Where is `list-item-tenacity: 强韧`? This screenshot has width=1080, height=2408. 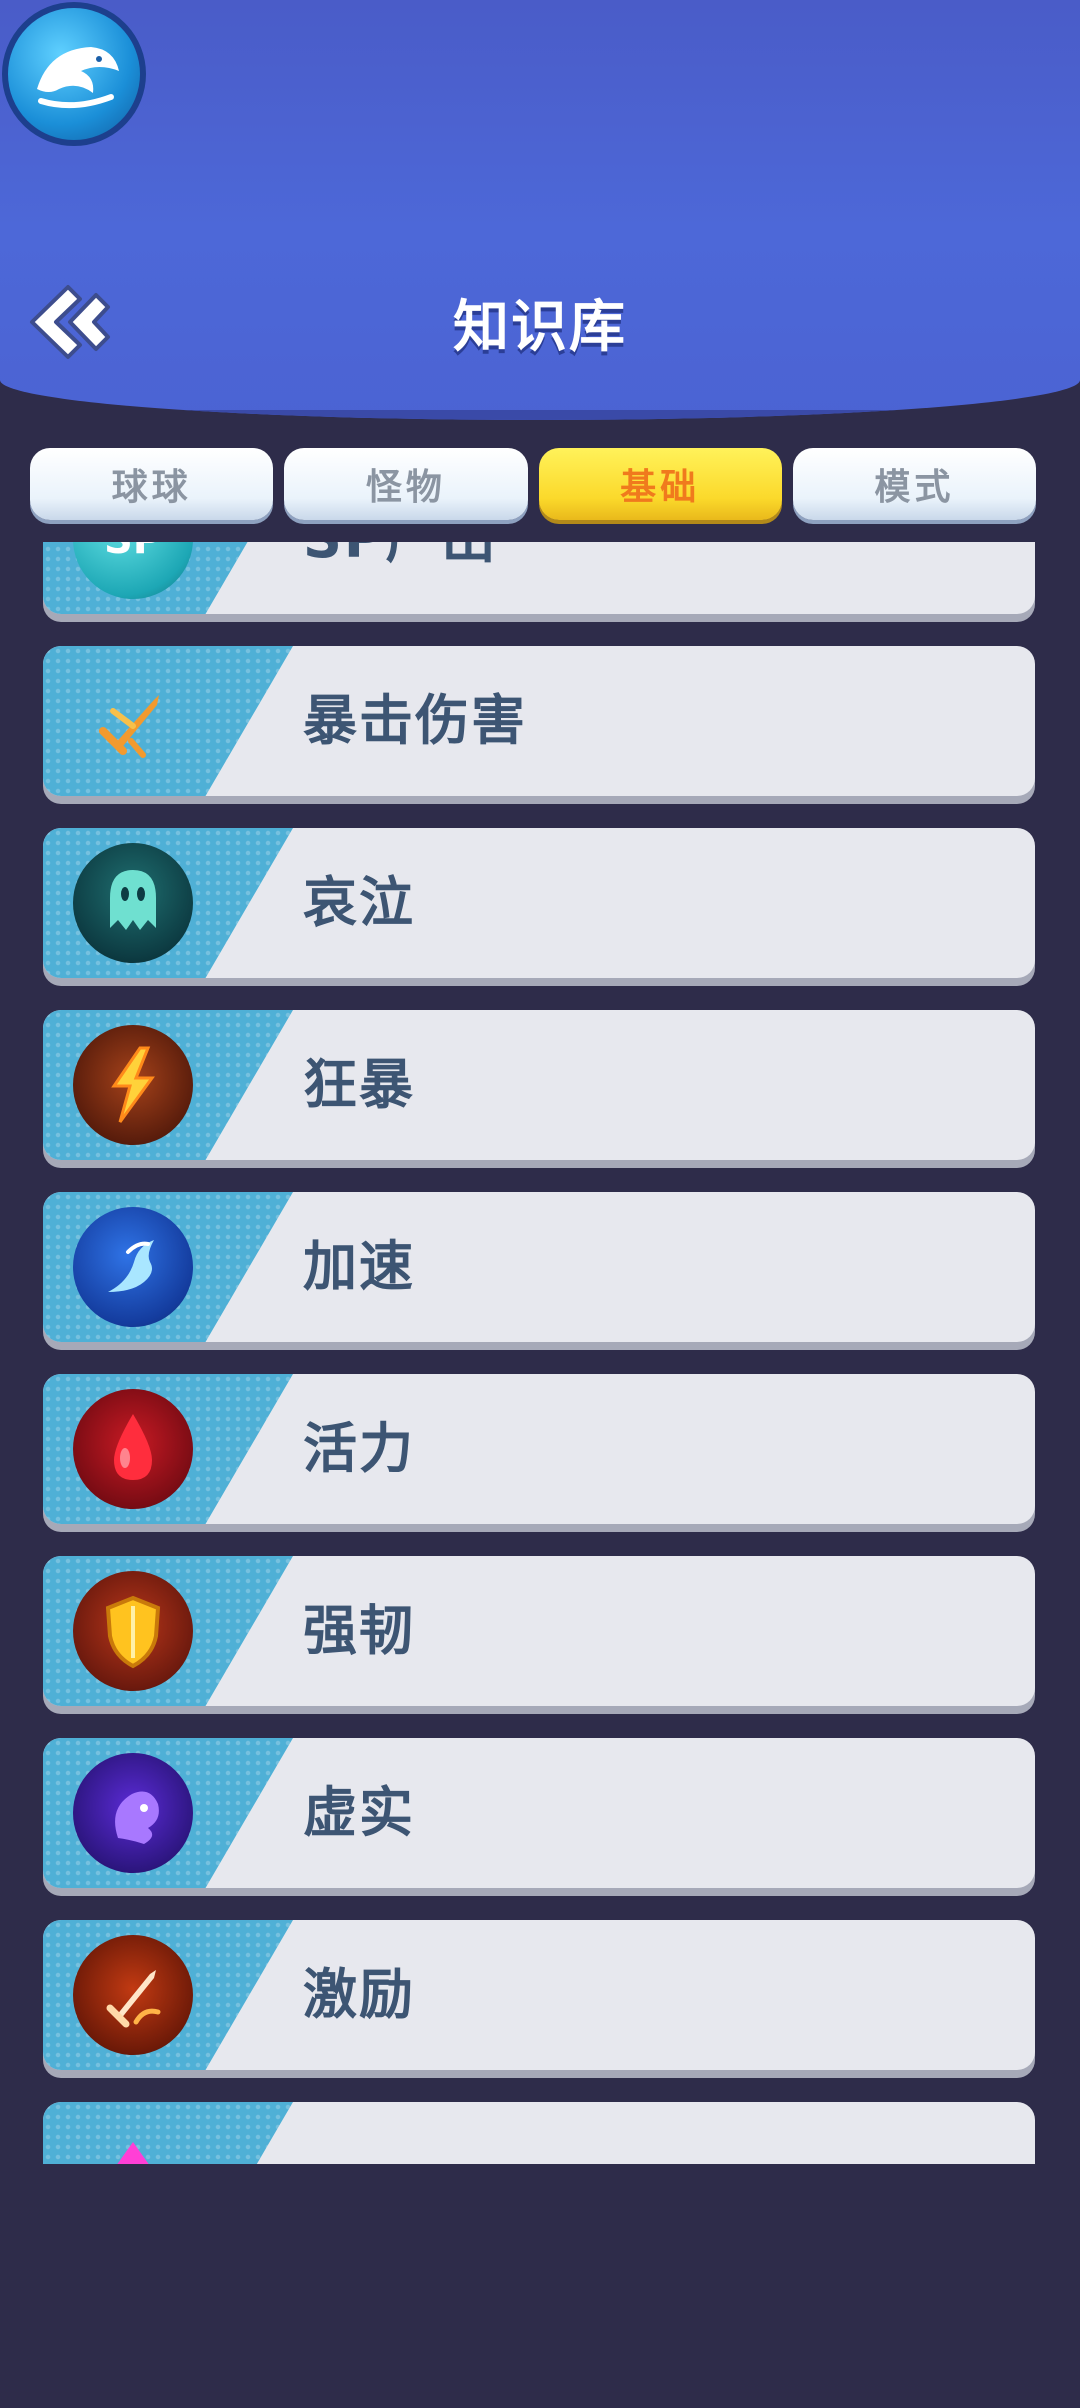 list-item-tenacity: 强韧 is located at coordinates (539, 1635).